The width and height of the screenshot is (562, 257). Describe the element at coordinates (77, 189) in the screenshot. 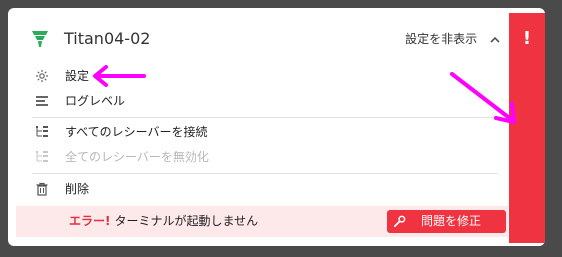

I see `menu-label-delete: 削除` at that location.